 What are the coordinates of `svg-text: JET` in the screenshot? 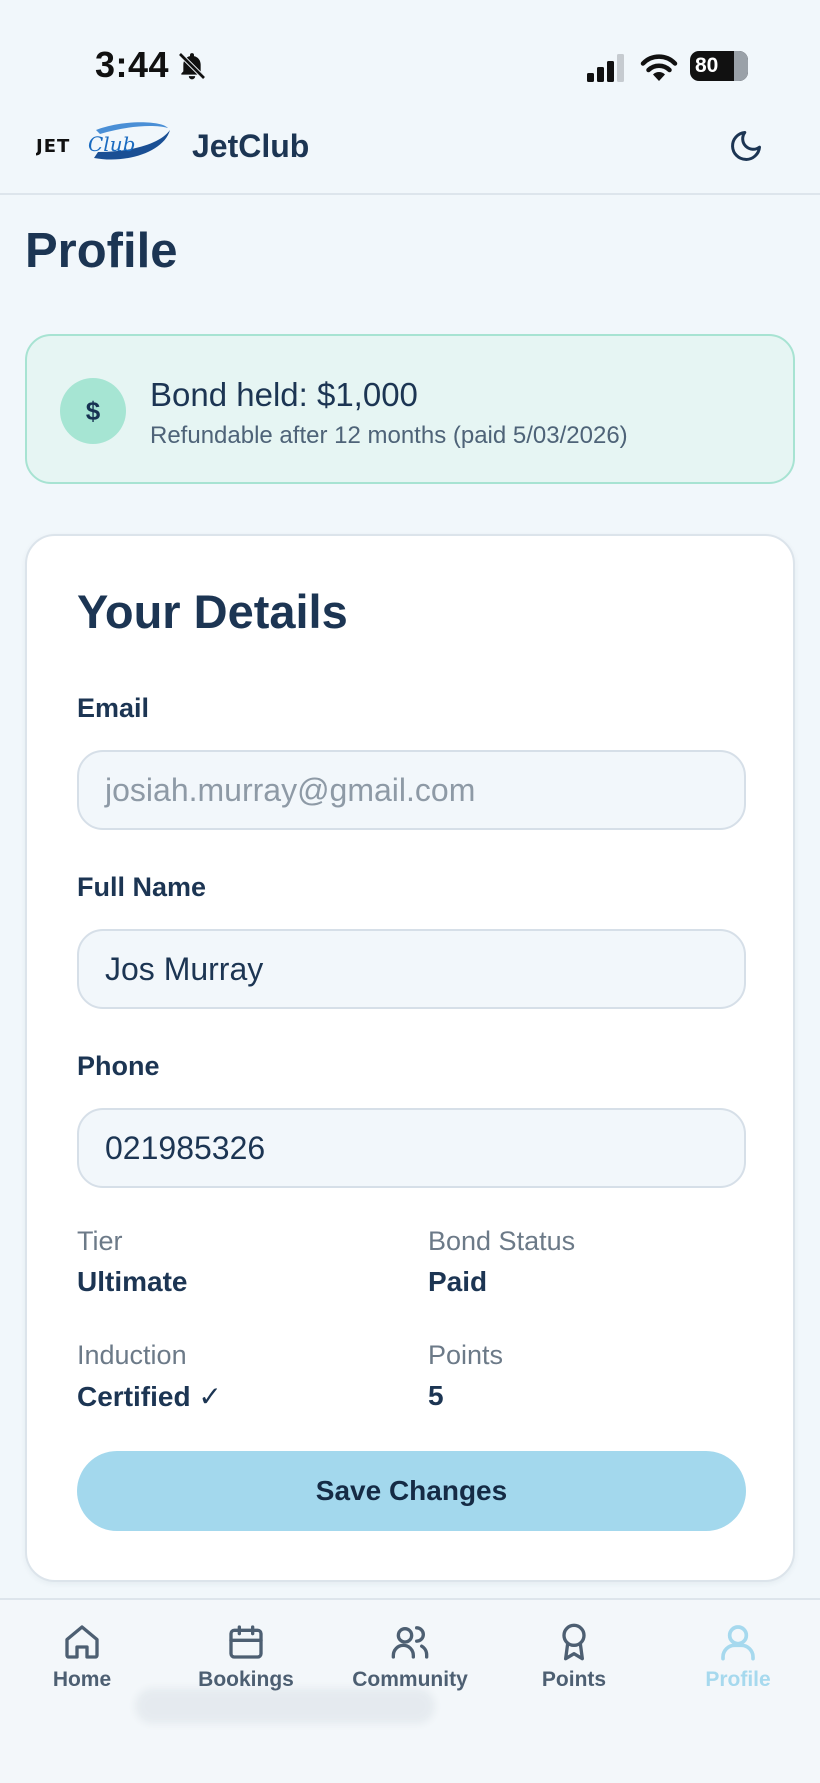 It's located at (53, 146).